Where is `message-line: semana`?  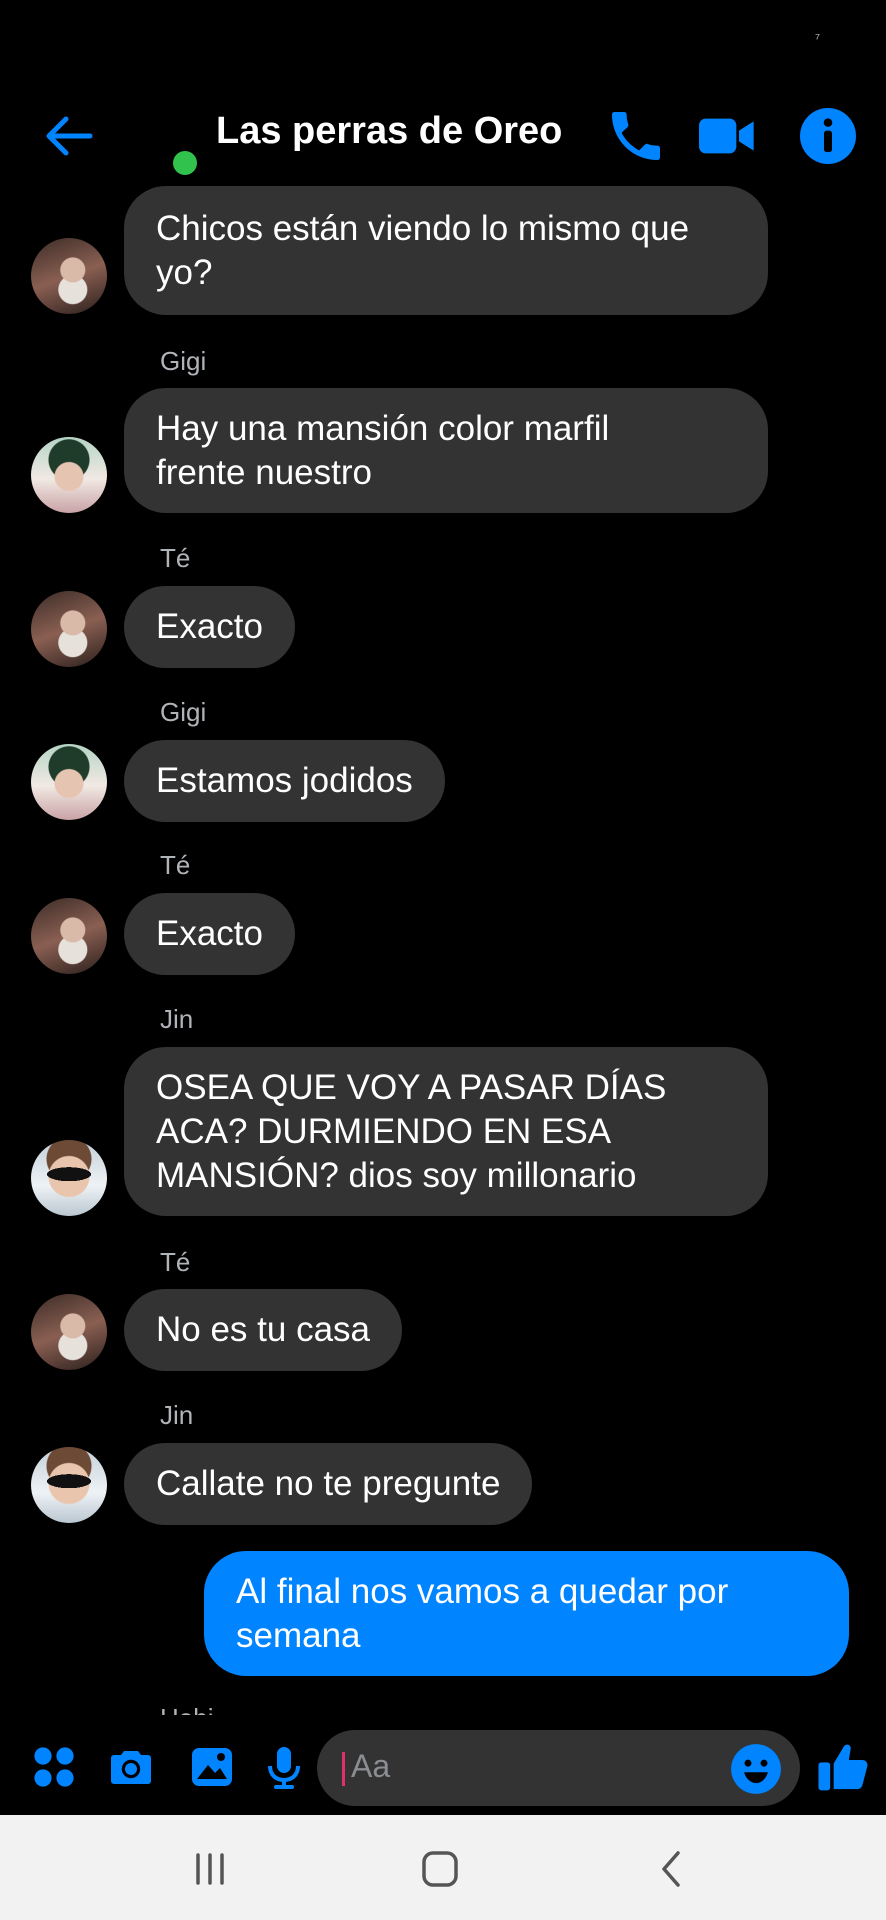
message-line: semana is located at coordinates (298, 1635).